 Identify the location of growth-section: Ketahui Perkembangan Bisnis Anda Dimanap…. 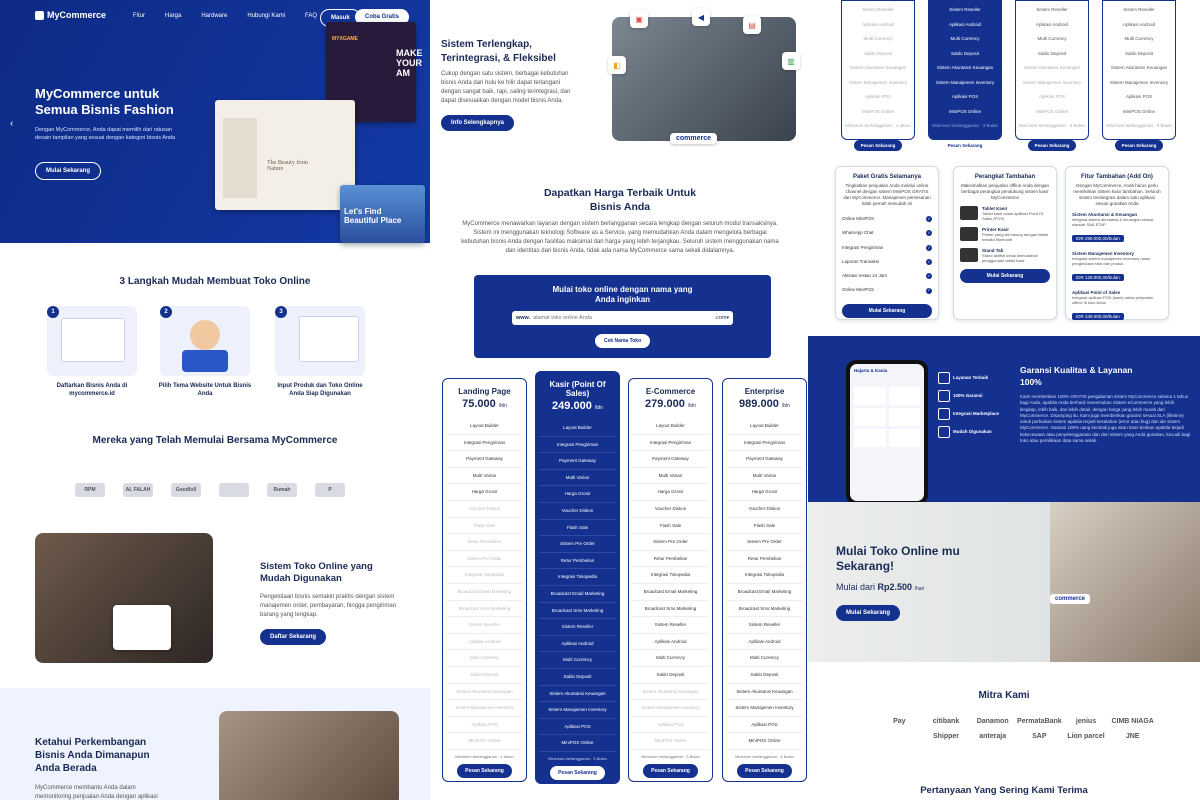
(215, 744).